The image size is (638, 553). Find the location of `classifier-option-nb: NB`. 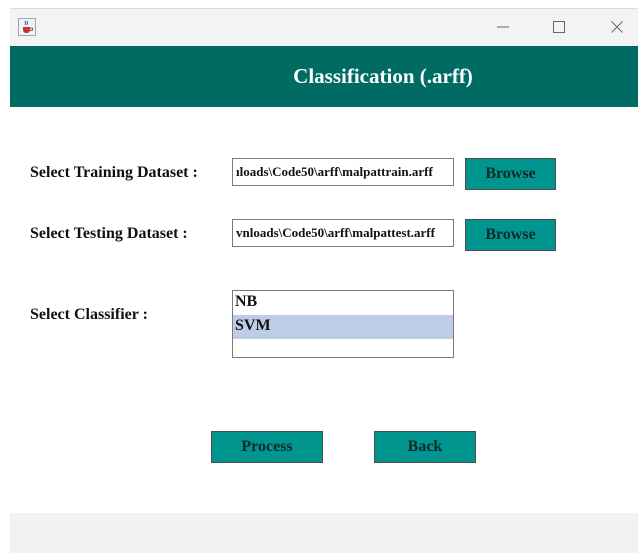

classifier-option-nb: NB is located at coordinates (343, 303).